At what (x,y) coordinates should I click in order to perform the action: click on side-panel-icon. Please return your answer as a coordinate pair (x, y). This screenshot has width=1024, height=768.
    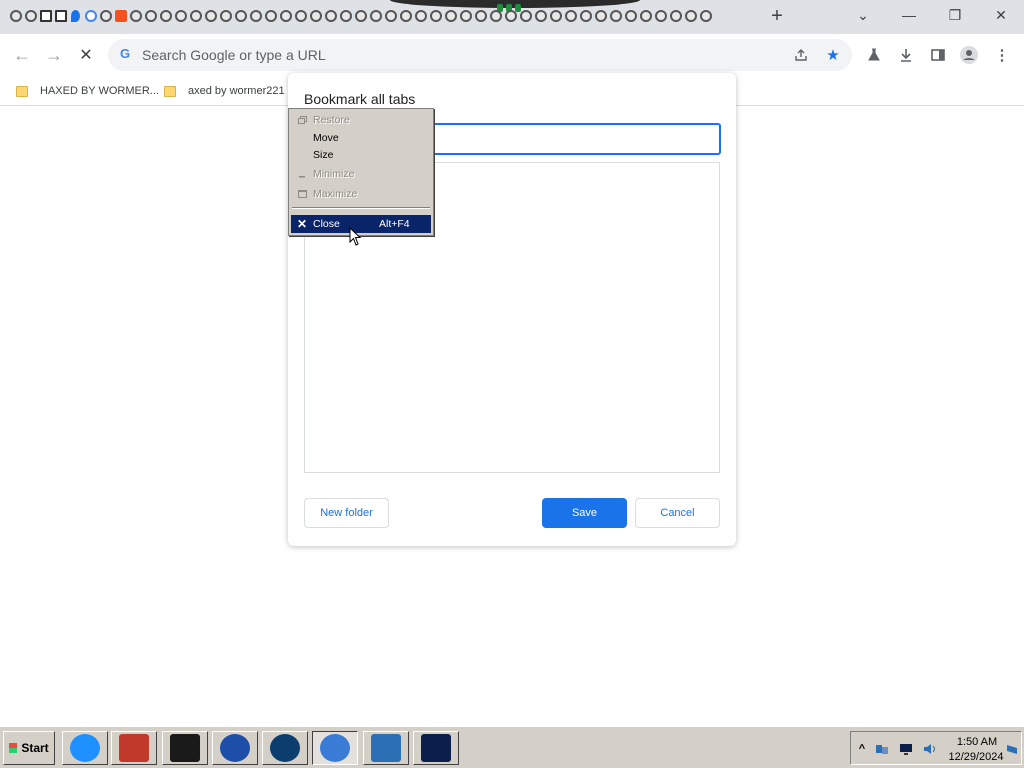
    Looking at the image, I should click on (938, 55).